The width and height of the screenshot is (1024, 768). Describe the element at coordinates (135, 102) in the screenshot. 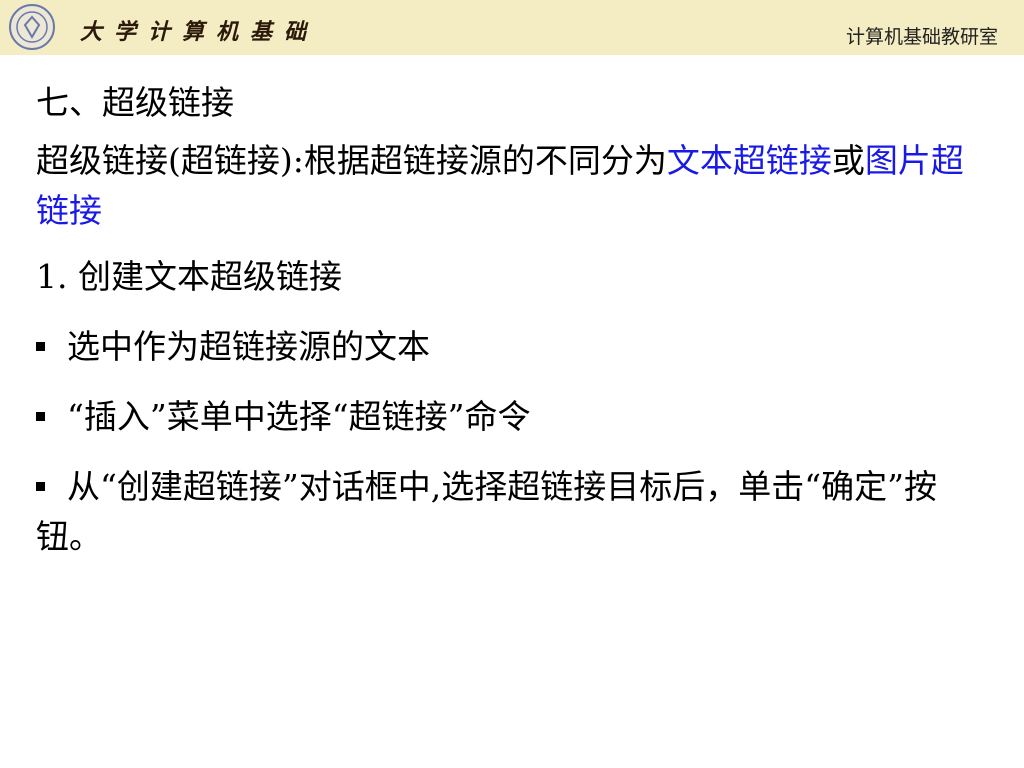

I see `section-heading: 七、超级链接` at that location.